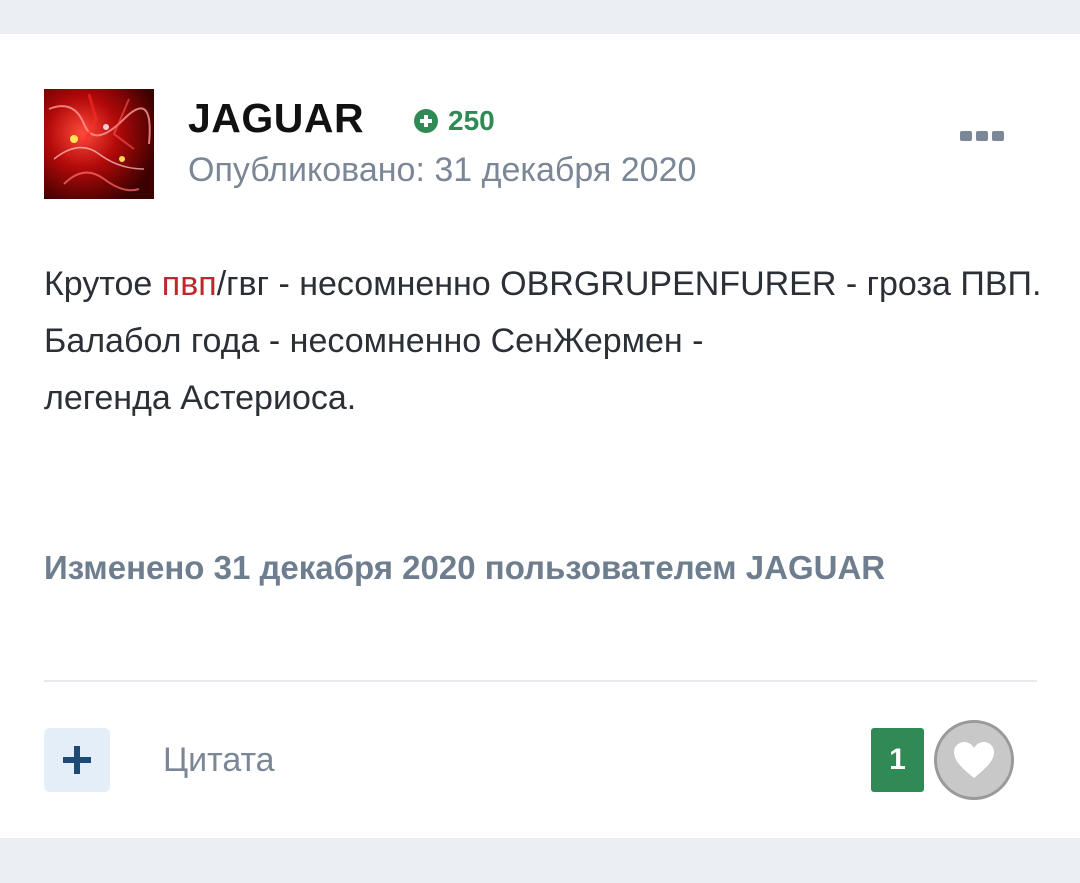 The image size is (1080, 883). I want to click on author-avatar, so click(99, 144).